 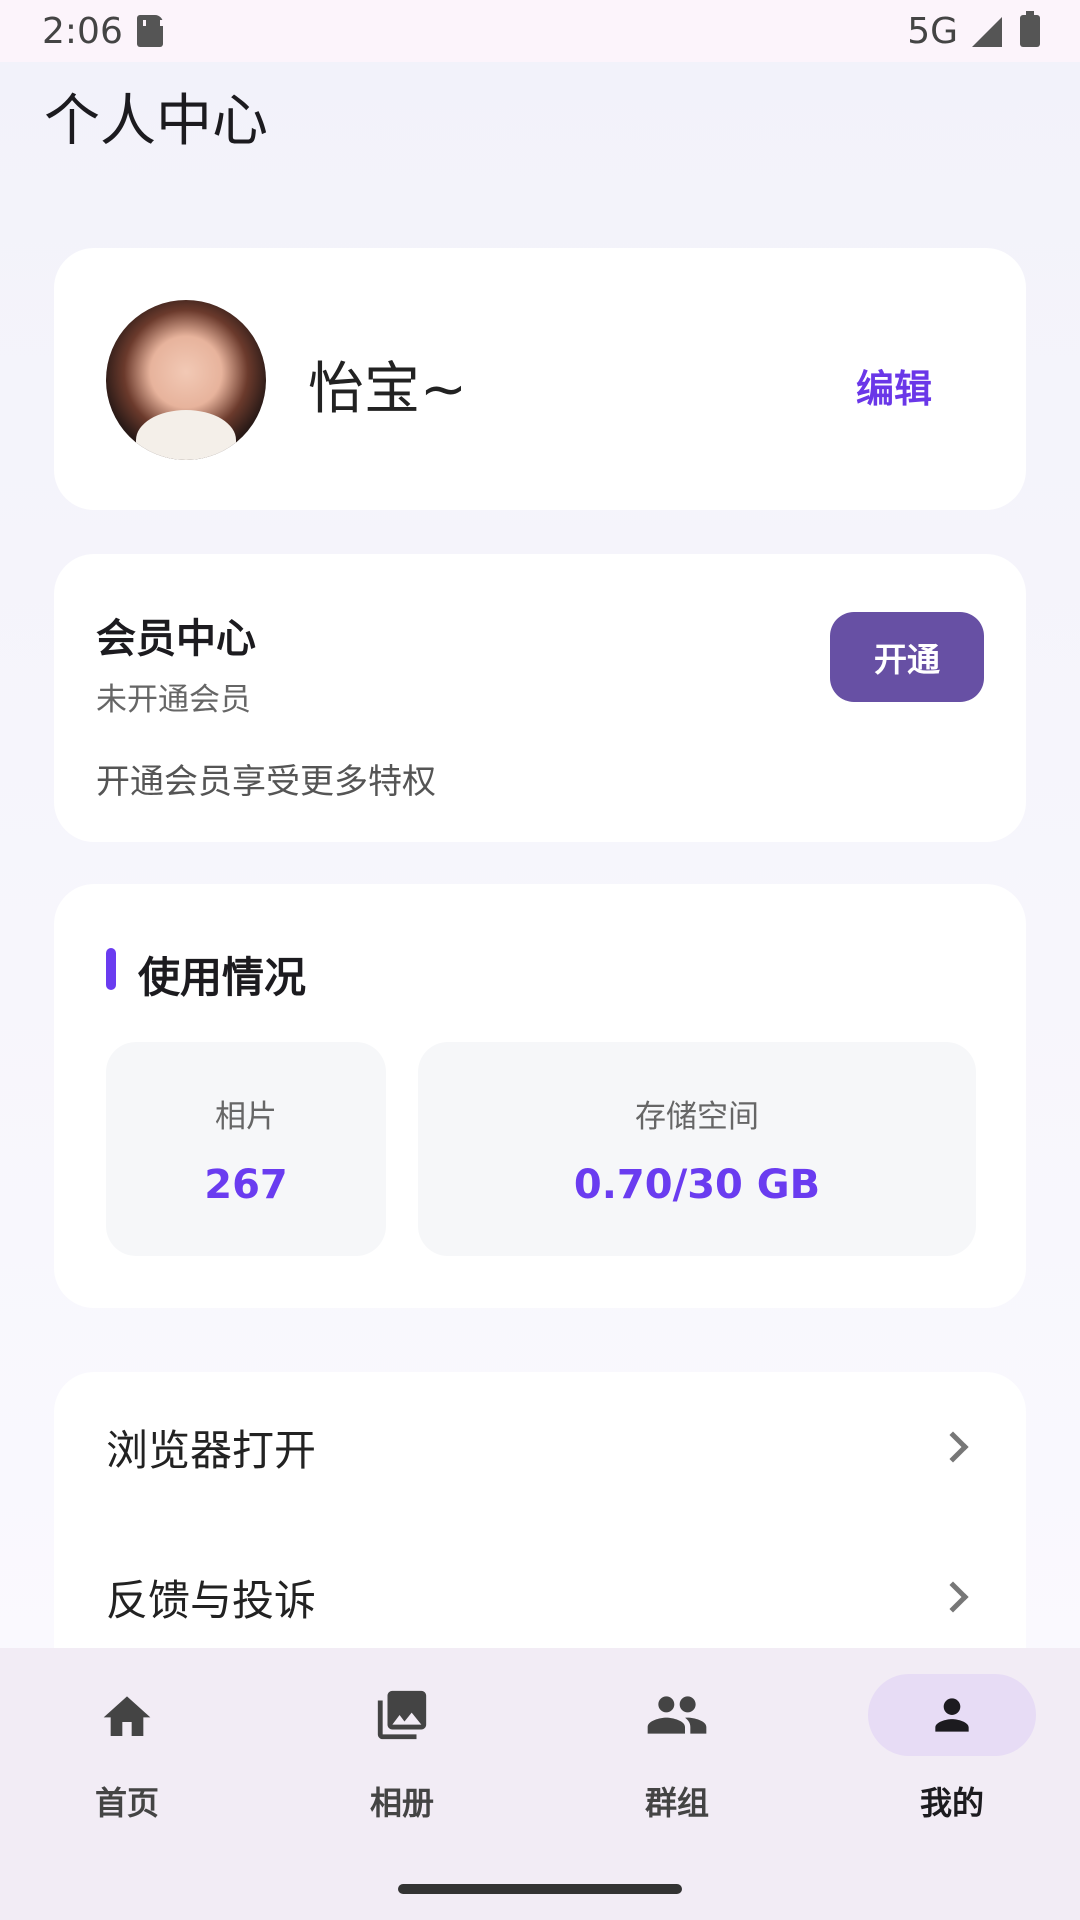 I want to click on menu-list: 浏览器打开 反馈与投诉, so click(x=540, y=1522).